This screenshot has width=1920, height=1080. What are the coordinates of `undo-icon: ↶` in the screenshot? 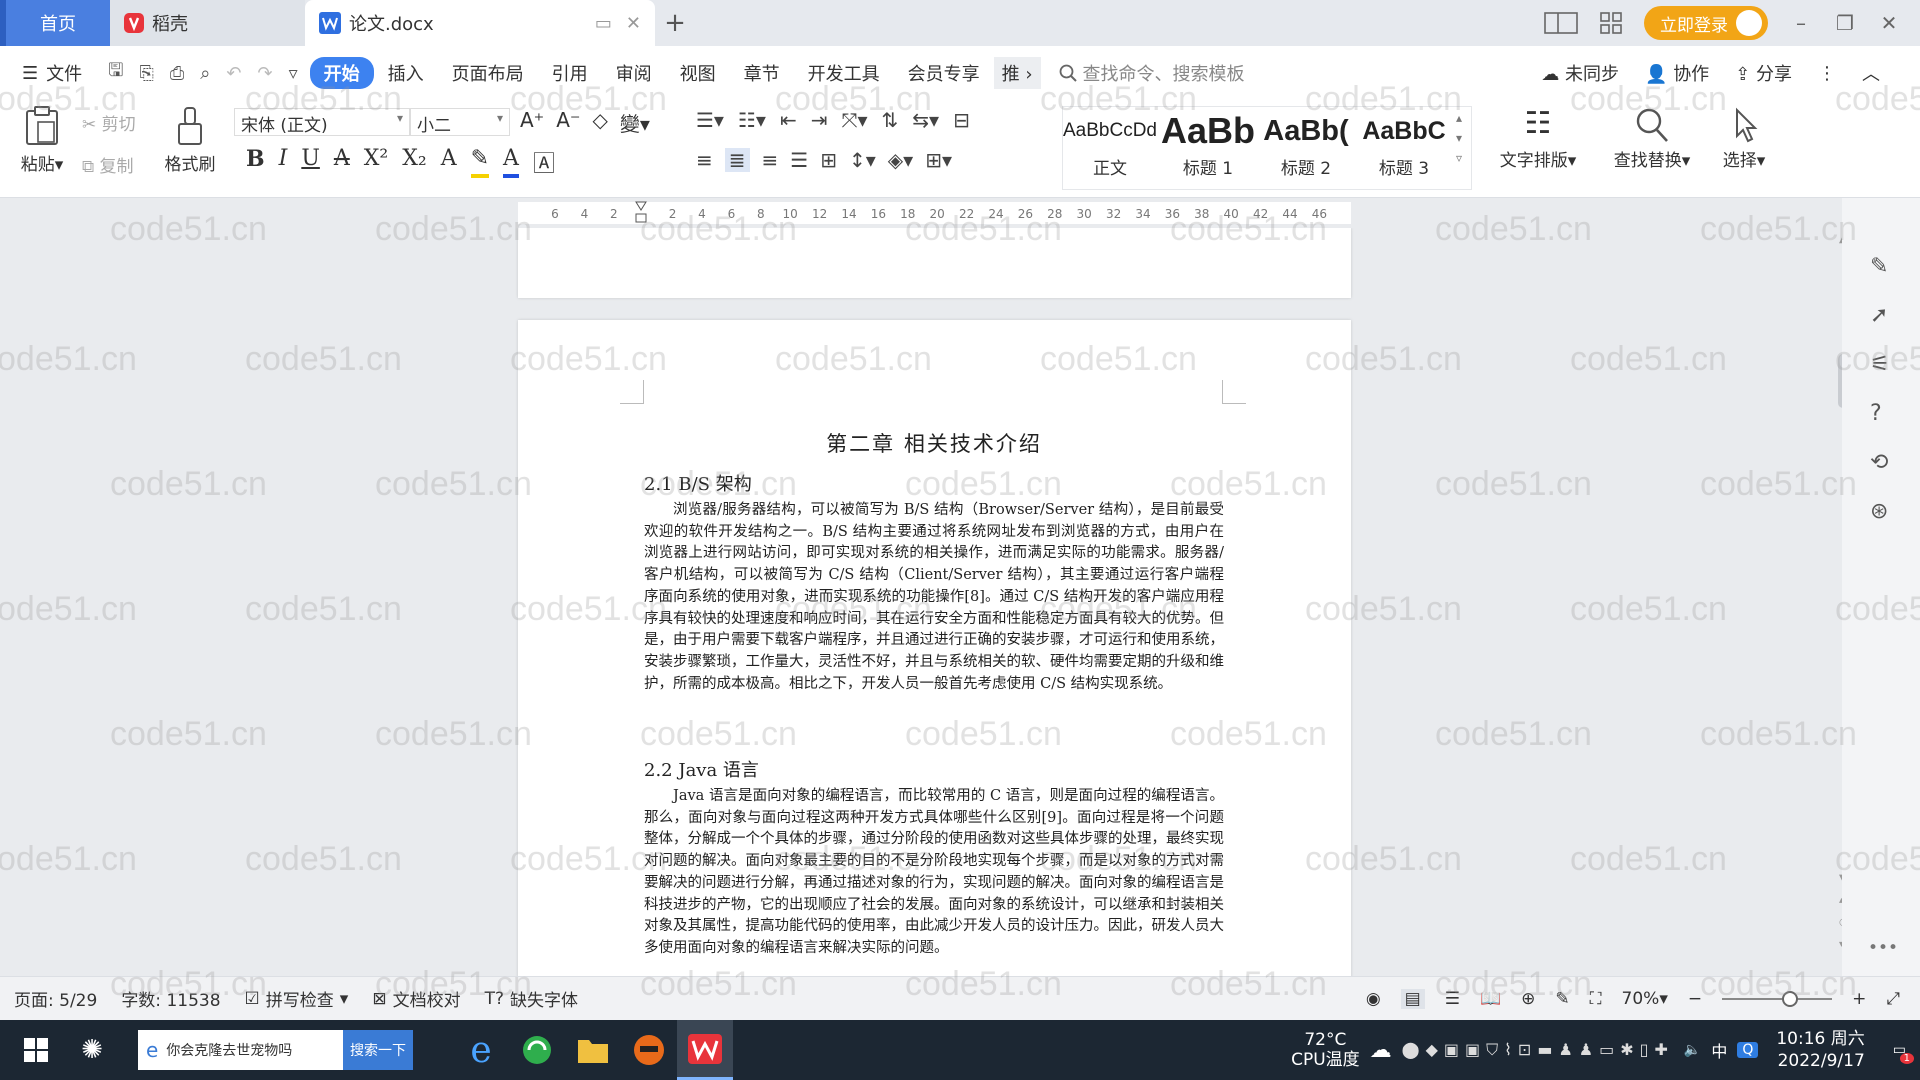 It's located at (233, 73).